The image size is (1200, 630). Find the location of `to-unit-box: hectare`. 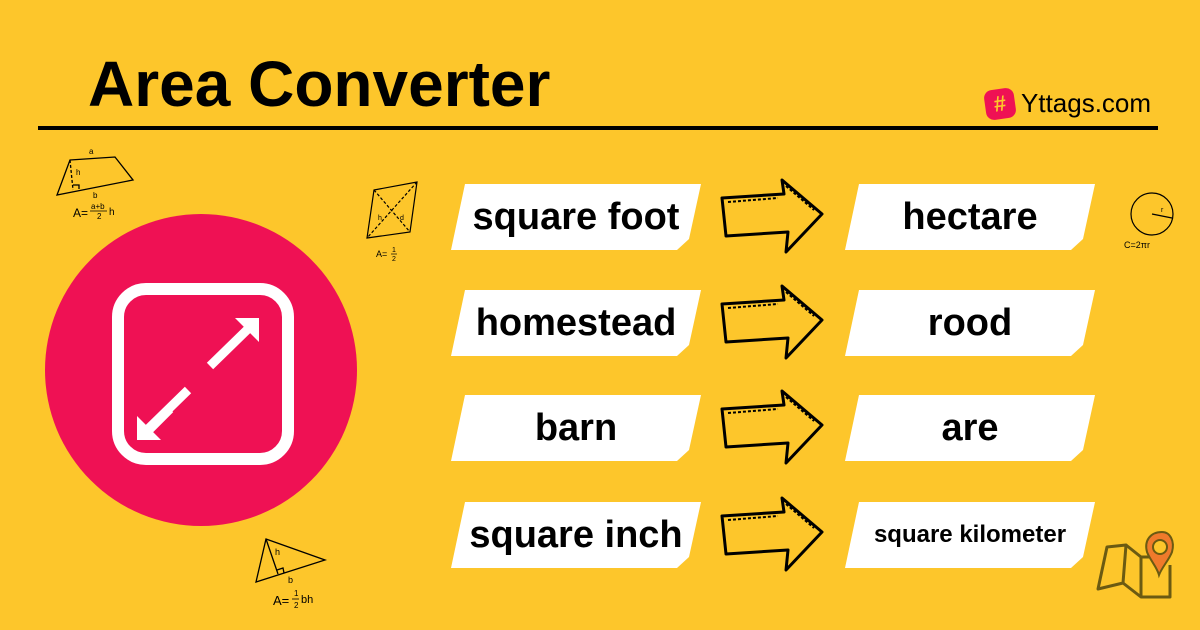

to-unit-box: hectare is located at coordinates (970, 217).